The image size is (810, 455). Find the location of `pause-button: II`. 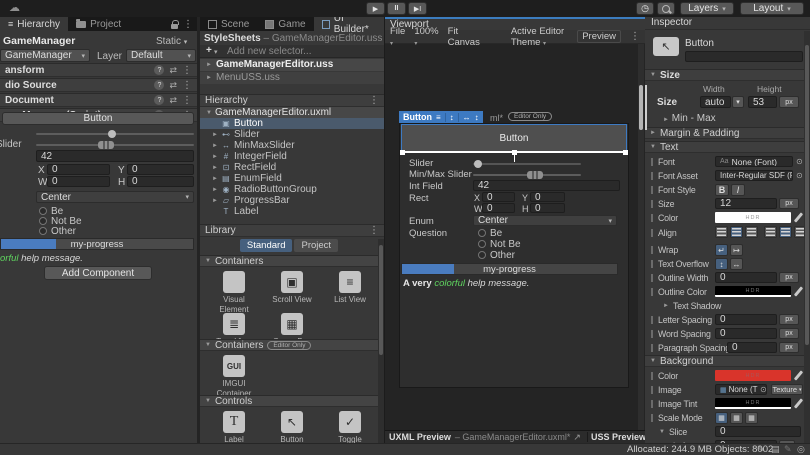

pause-button: II is located at coordinates (396, 8).